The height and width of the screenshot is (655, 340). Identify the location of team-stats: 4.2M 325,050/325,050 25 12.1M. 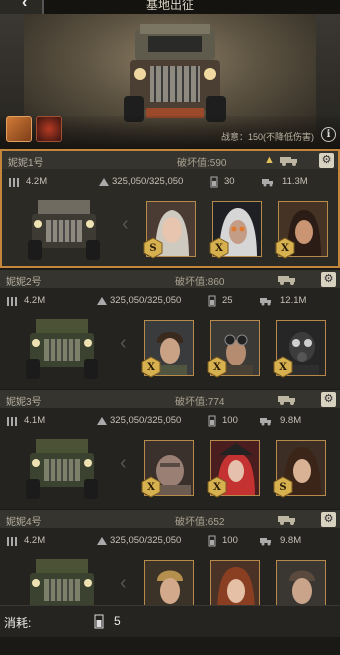
(170, 302).